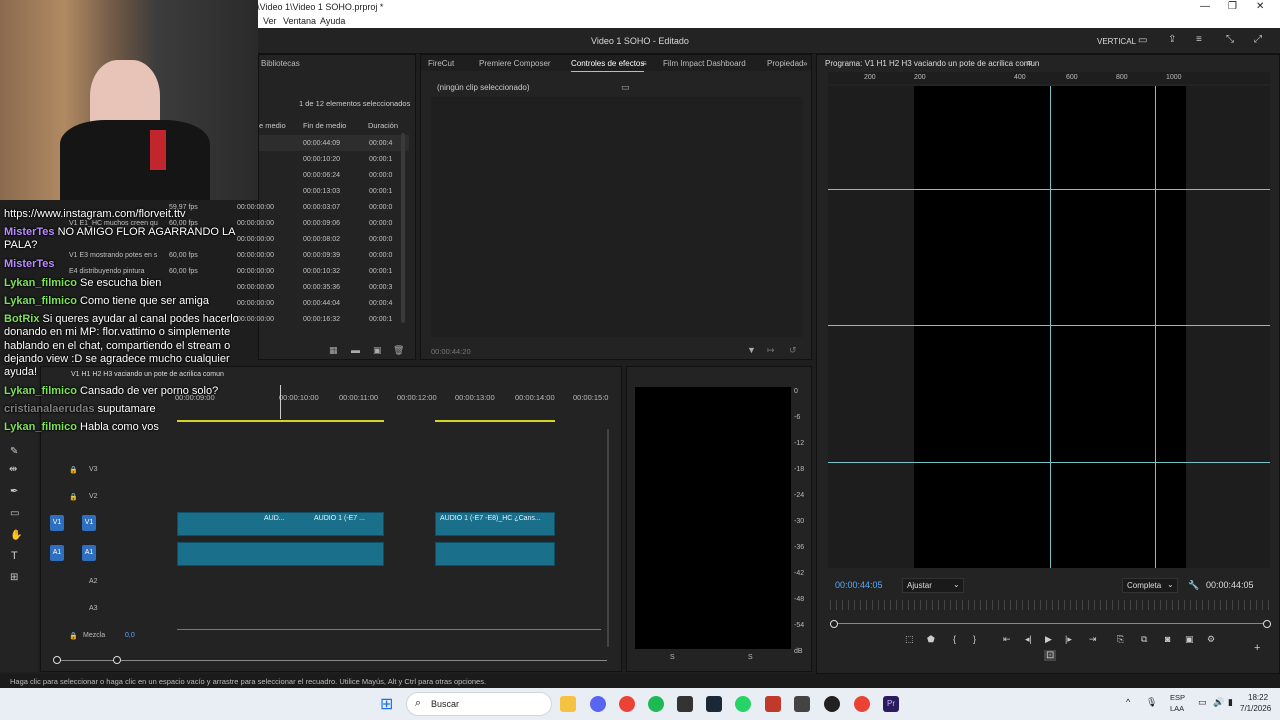 This screenshot has width=1280, height=720. What do you see at coordinates (608, 538) in the screenshot?
I see `vertical-scrollbar` at bounding box center [608, 538].